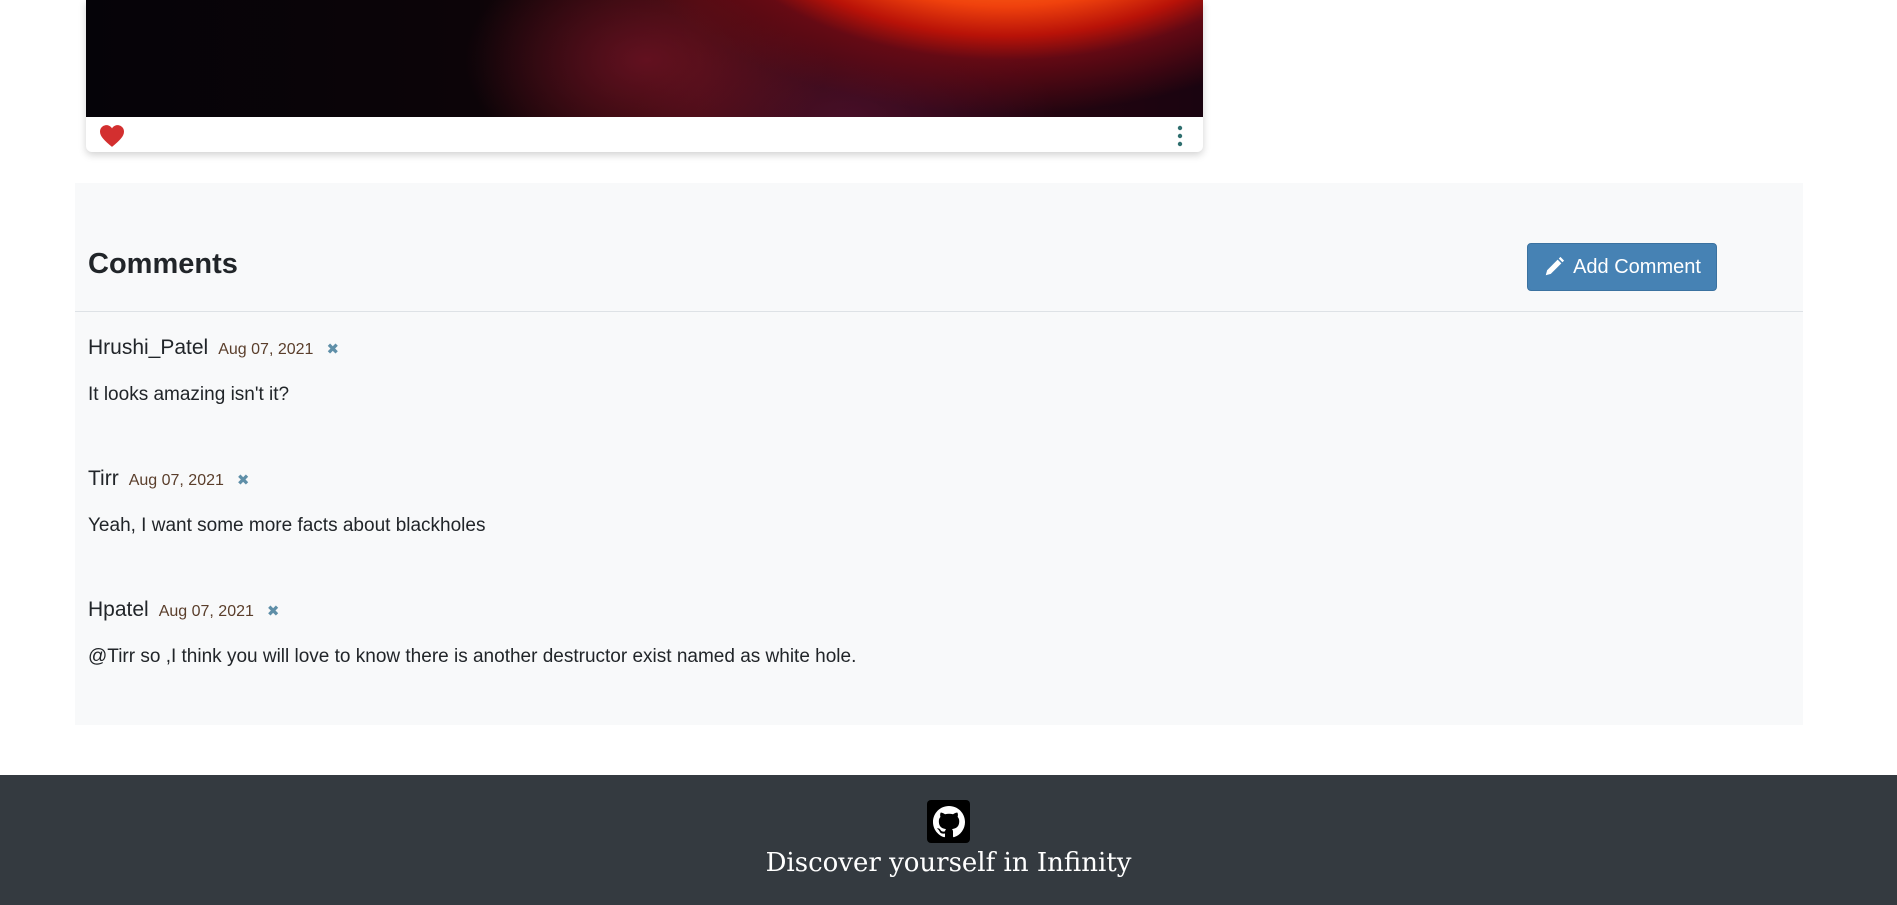 This screenshot has width=1897, height=905. What do you see at coordinates (103, 478) in the screenshot?
I see `comment-author: Tirr` at bounding box center [103, 478].